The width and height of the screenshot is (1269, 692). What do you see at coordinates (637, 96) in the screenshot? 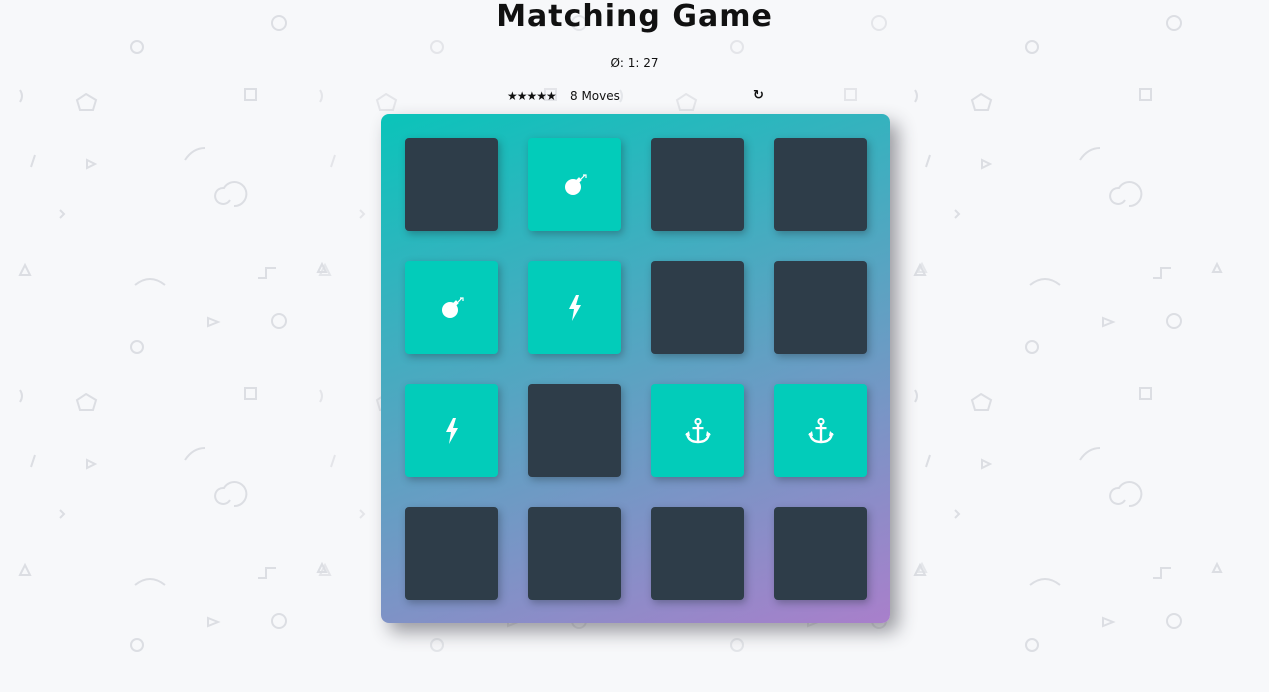
I see `score-panel: ★★★★★ 8 Moves ↻` at bounding box center [637, 96].